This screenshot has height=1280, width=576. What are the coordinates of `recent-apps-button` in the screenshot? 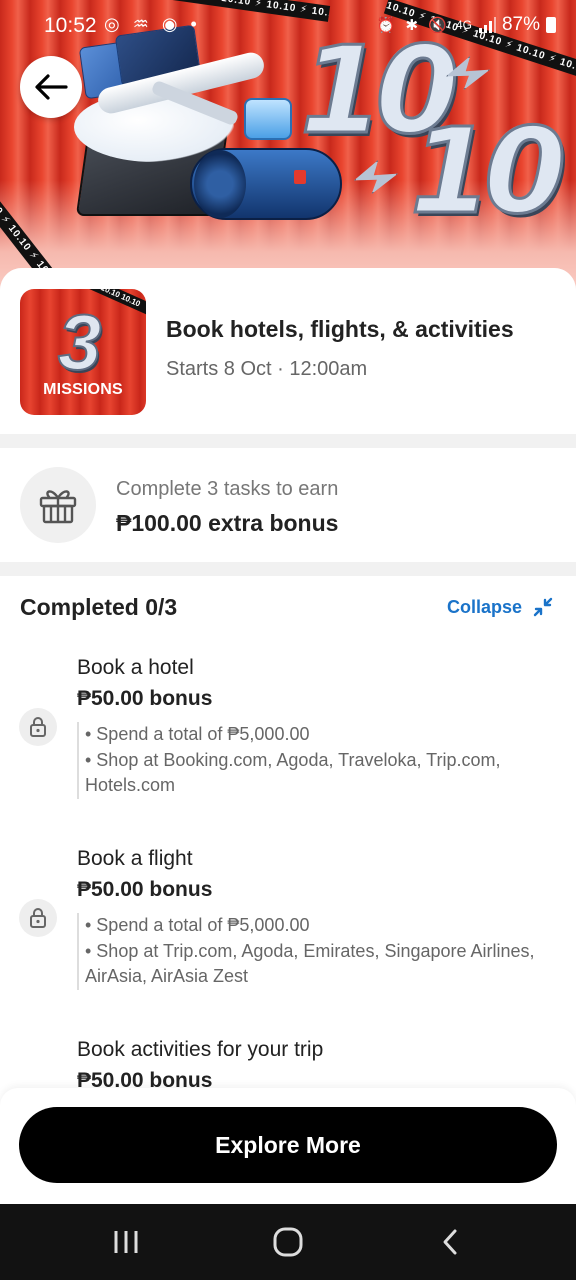 It's located at (126, 1242).